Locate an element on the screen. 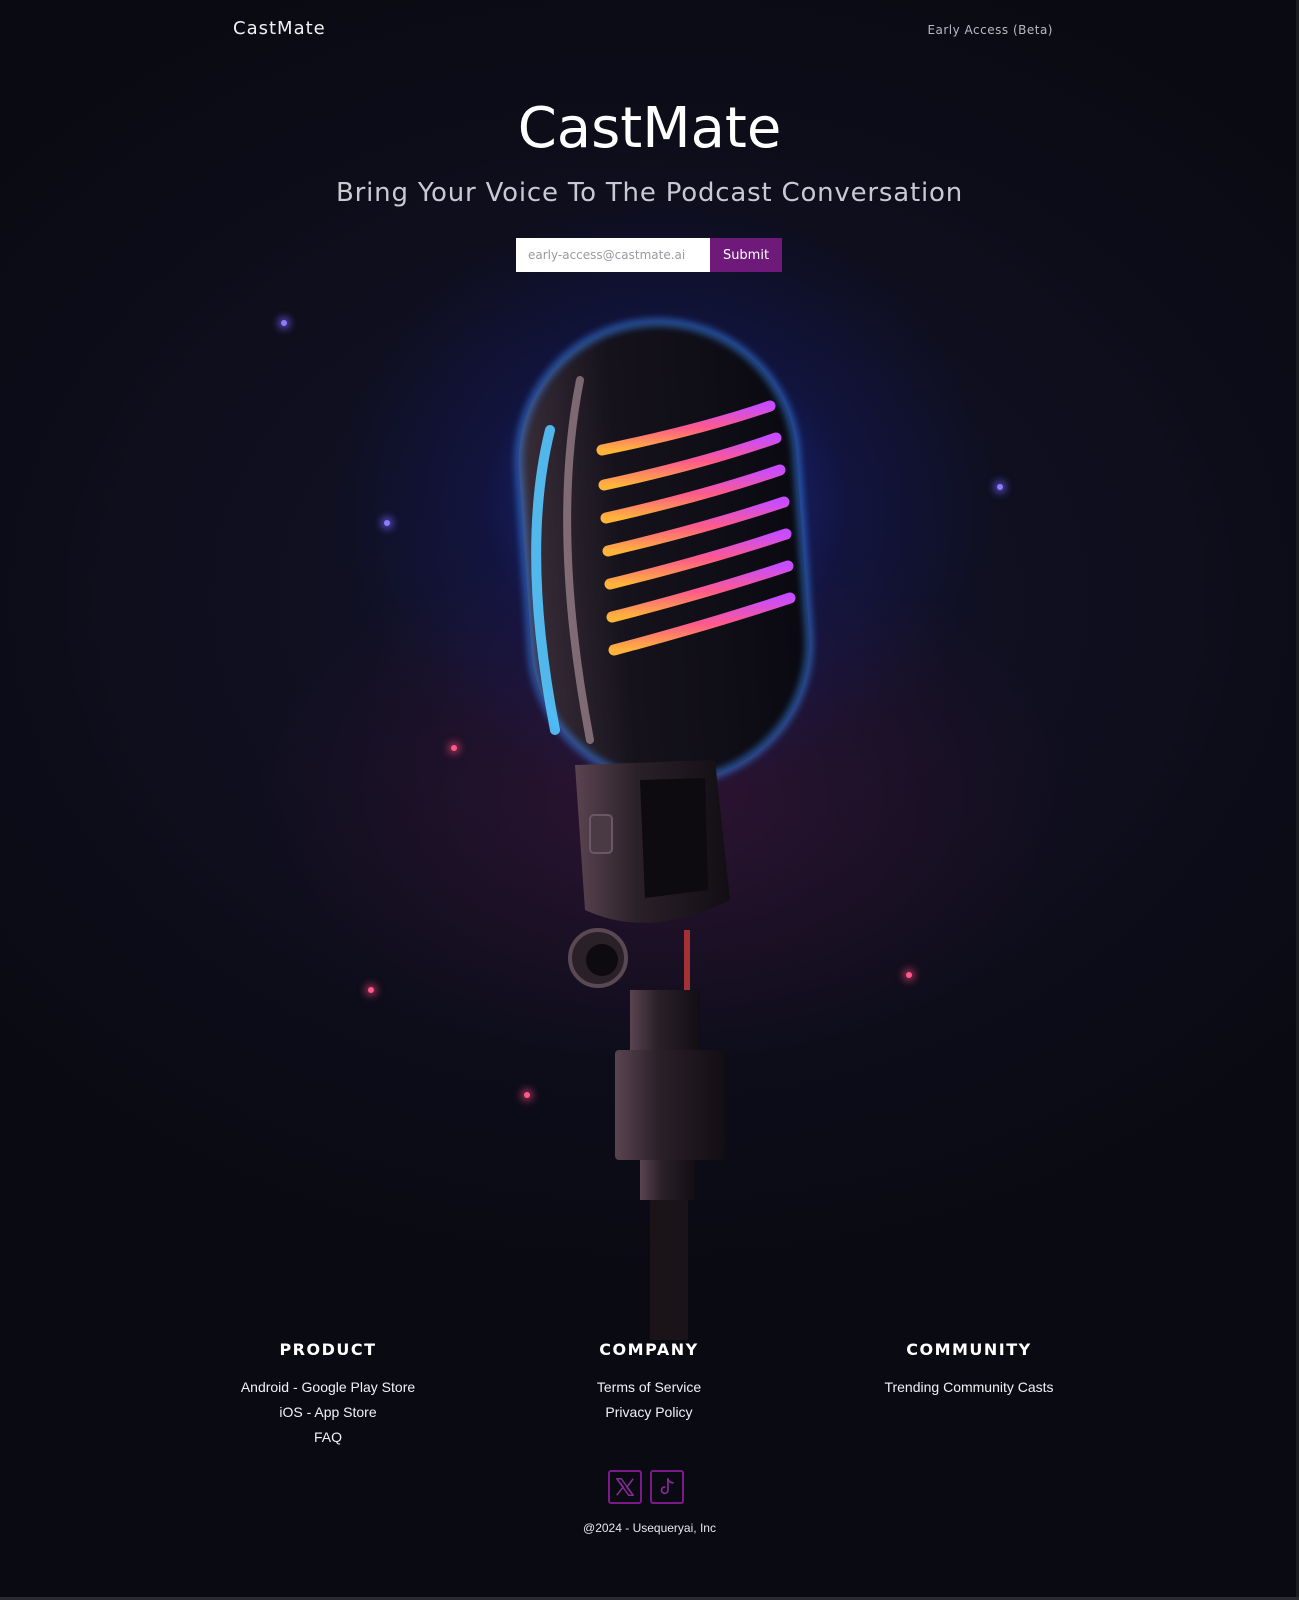 This screenshot has width=1299, height=1600. submit-button: Submit is located at coordinates (746, 255).